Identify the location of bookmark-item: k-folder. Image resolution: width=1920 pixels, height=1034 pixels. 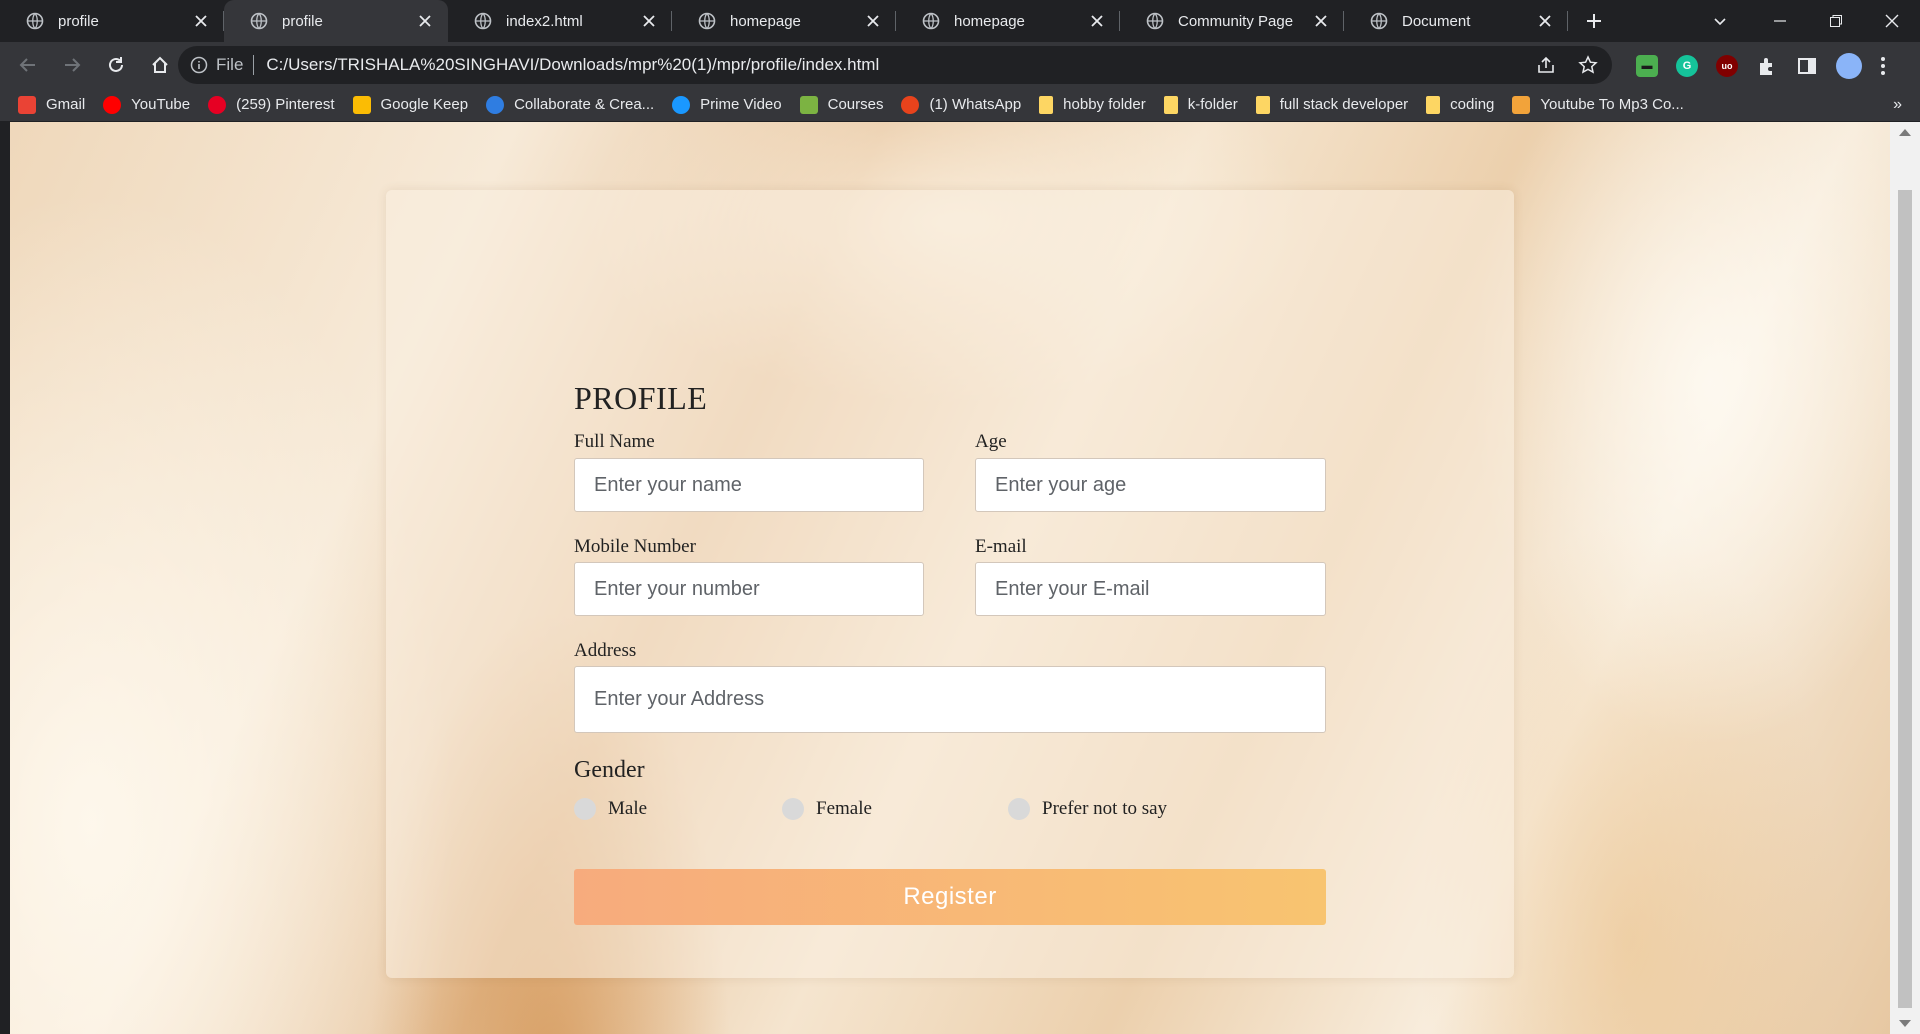
(1200, 104).